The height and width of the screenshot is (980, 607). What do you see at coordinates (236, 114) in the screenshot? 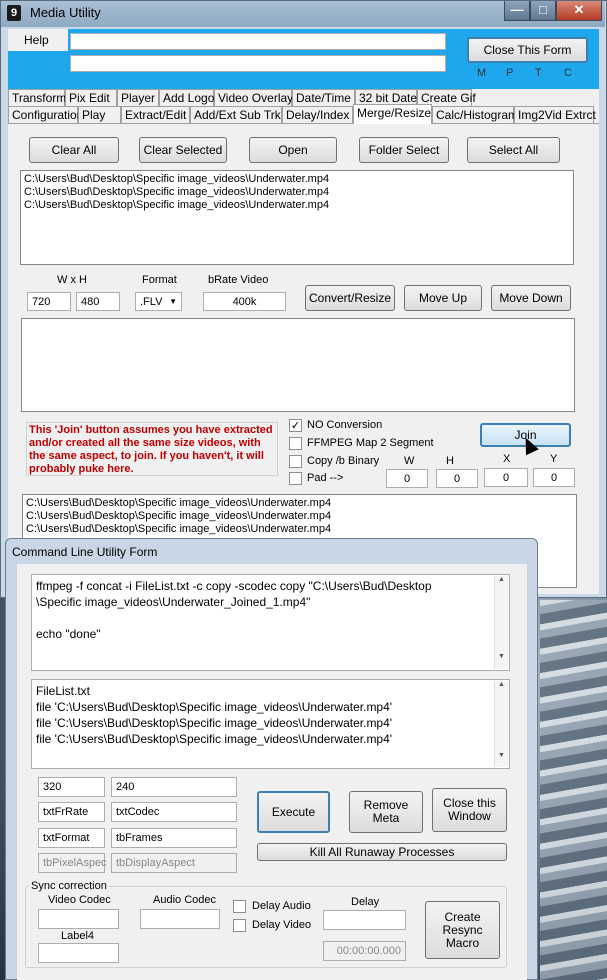
I see `tab-add-ext-sub-trk: Add/Ext Sub Trk` at bounding box center [236, 114].